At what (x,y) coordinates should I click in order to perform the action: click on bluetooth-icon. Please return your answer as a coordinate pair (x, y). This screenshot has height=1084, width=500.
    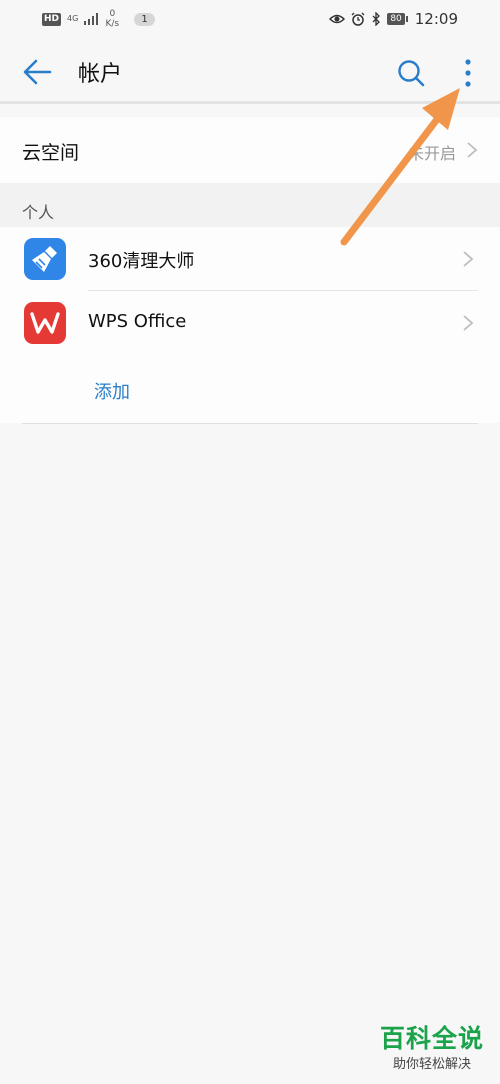
    Looking at the image, I should click on (376, 19).